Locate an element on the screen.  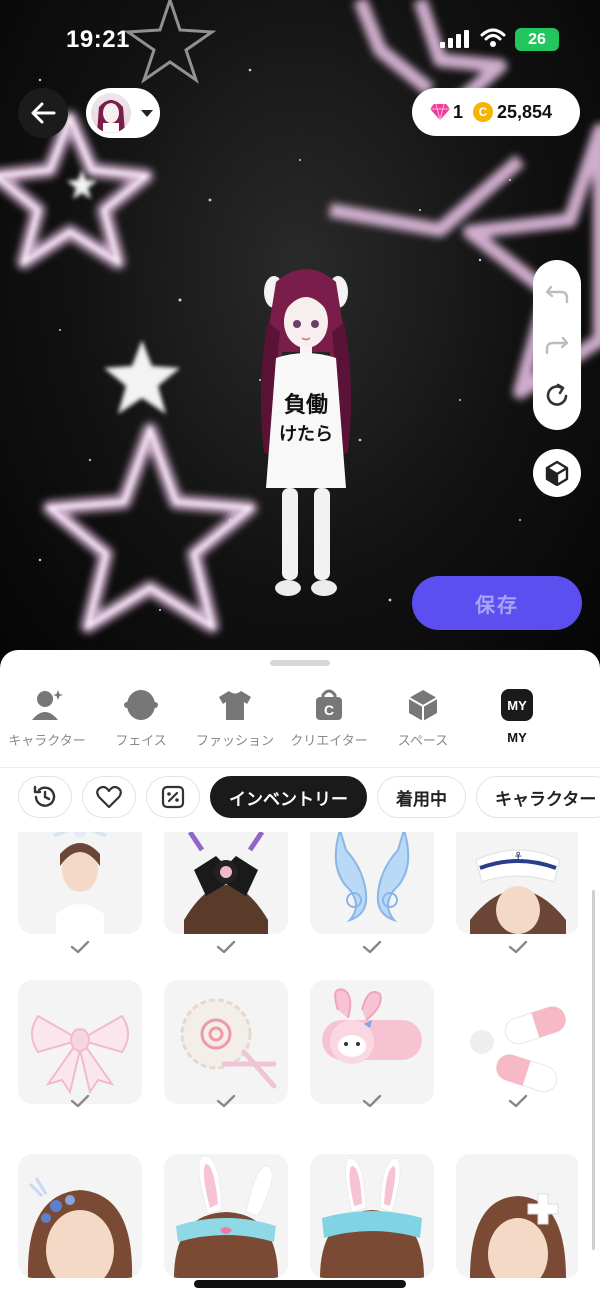
swirl-hairpin-item is located at coordinates (228, 1043).